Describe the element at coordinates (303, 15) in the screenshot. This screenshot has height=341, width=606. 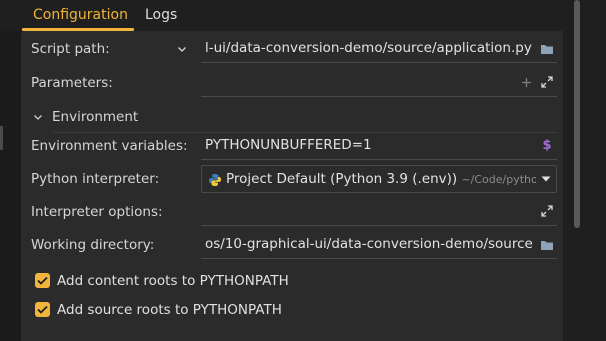
I see `tab-bar: Configuration Logs` at that location.